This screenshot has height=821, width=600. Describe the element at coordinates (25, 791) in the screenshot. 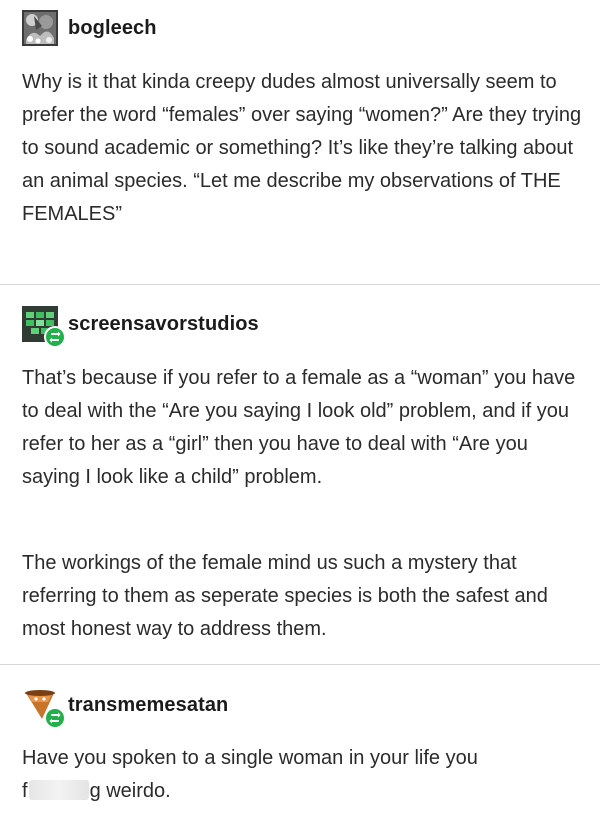

I see `censored-word-start: f` at that location.